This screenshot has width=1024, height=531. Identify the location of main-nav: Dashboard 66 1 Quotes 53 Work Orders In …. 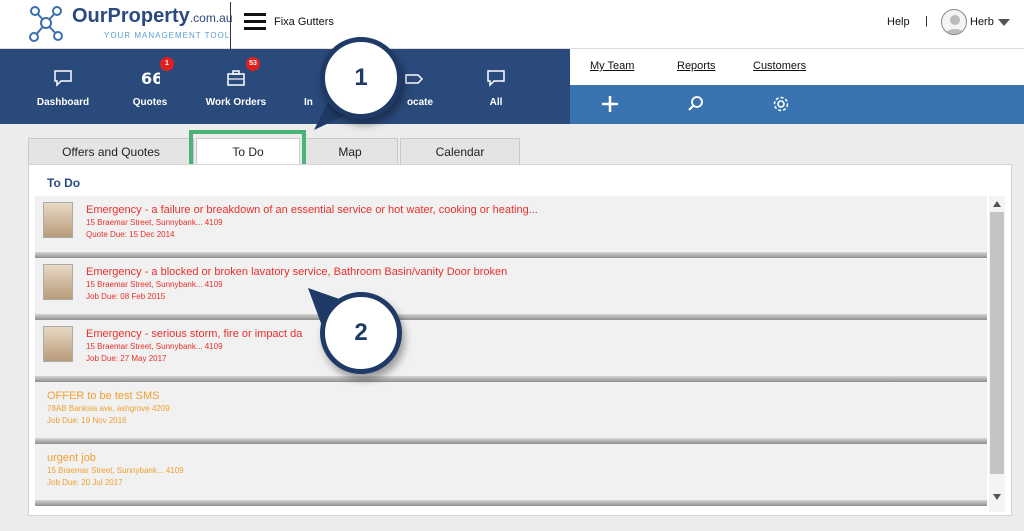
(285, 86).